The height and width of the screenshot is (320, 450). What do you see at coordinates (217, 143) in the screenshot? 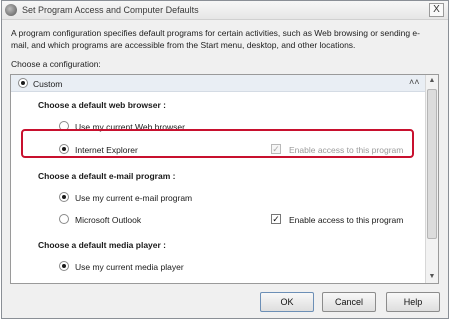
I see `highlight-box` at bounding box center [217, 143].